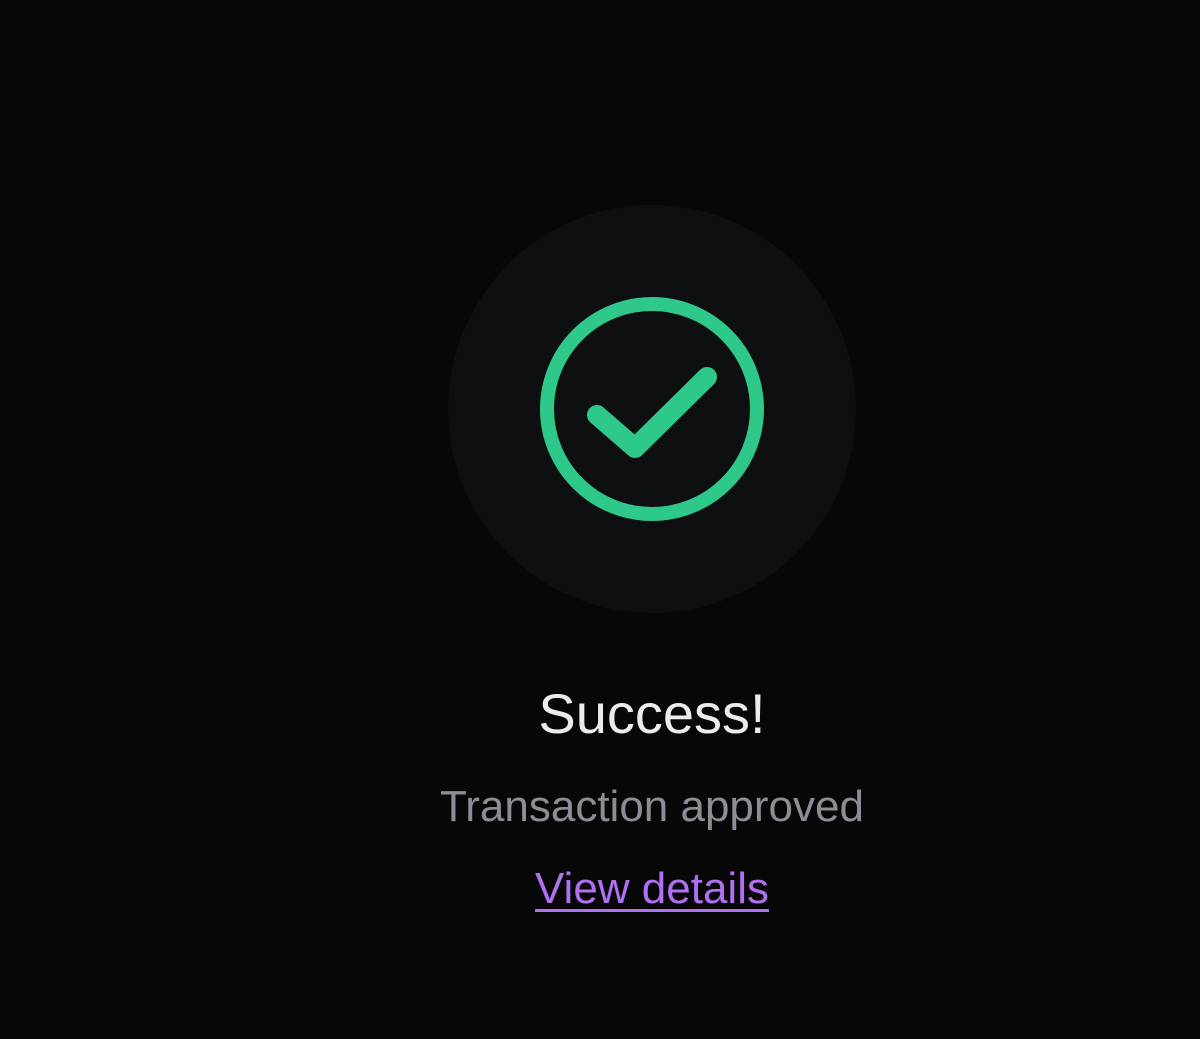  I want to click on view-details-link: View details, so click(652, 888).